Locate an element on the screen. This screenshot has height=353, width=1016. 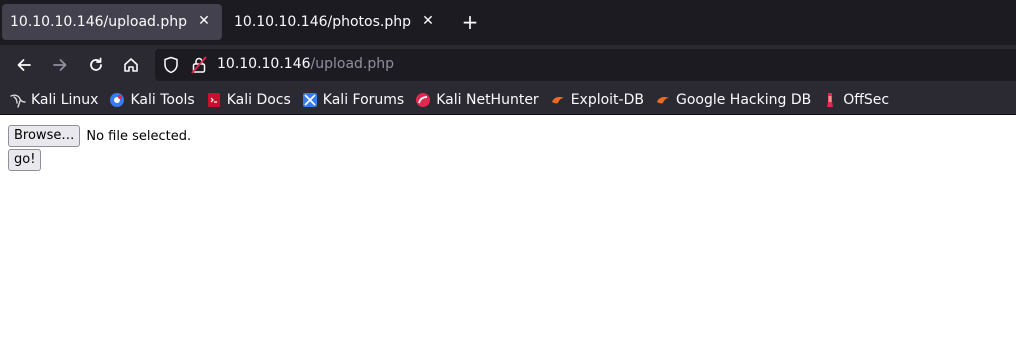
home-icon is located at coordinates (131, 65).